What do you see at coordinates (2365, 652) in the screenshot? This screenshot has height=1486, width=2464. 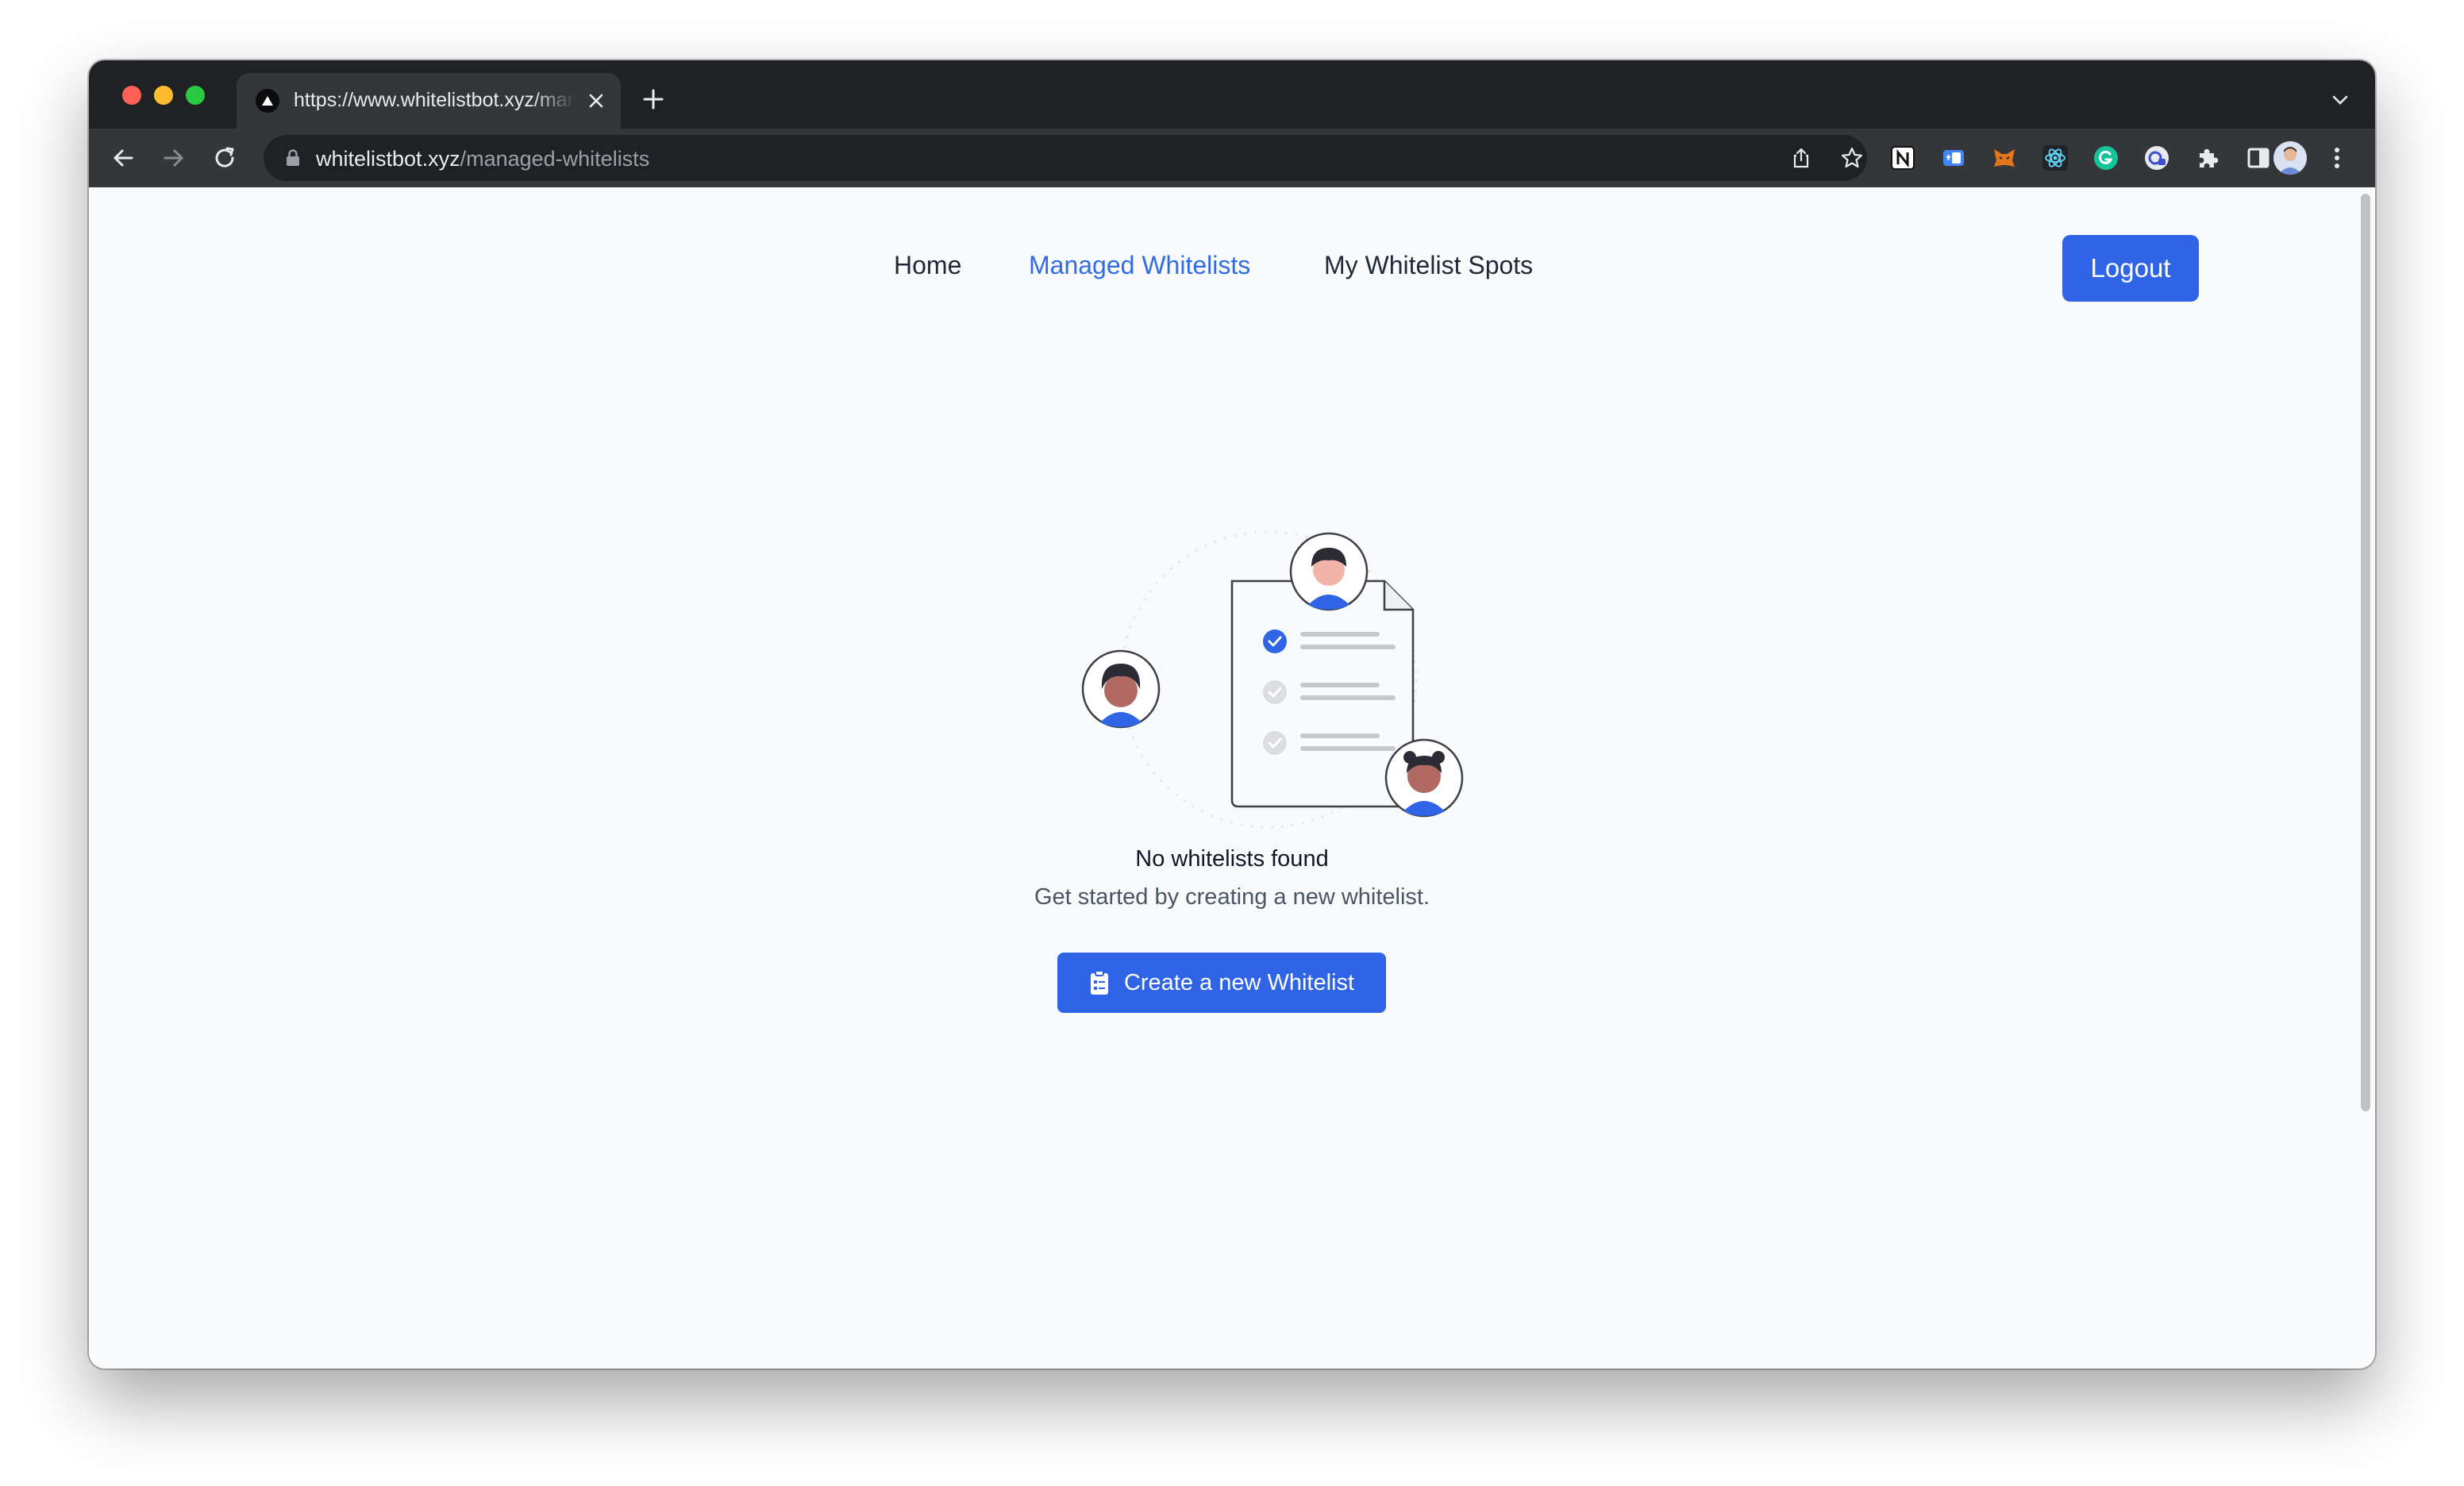 I see `scrollbar-thumb` at bounding box center [2365, 652].